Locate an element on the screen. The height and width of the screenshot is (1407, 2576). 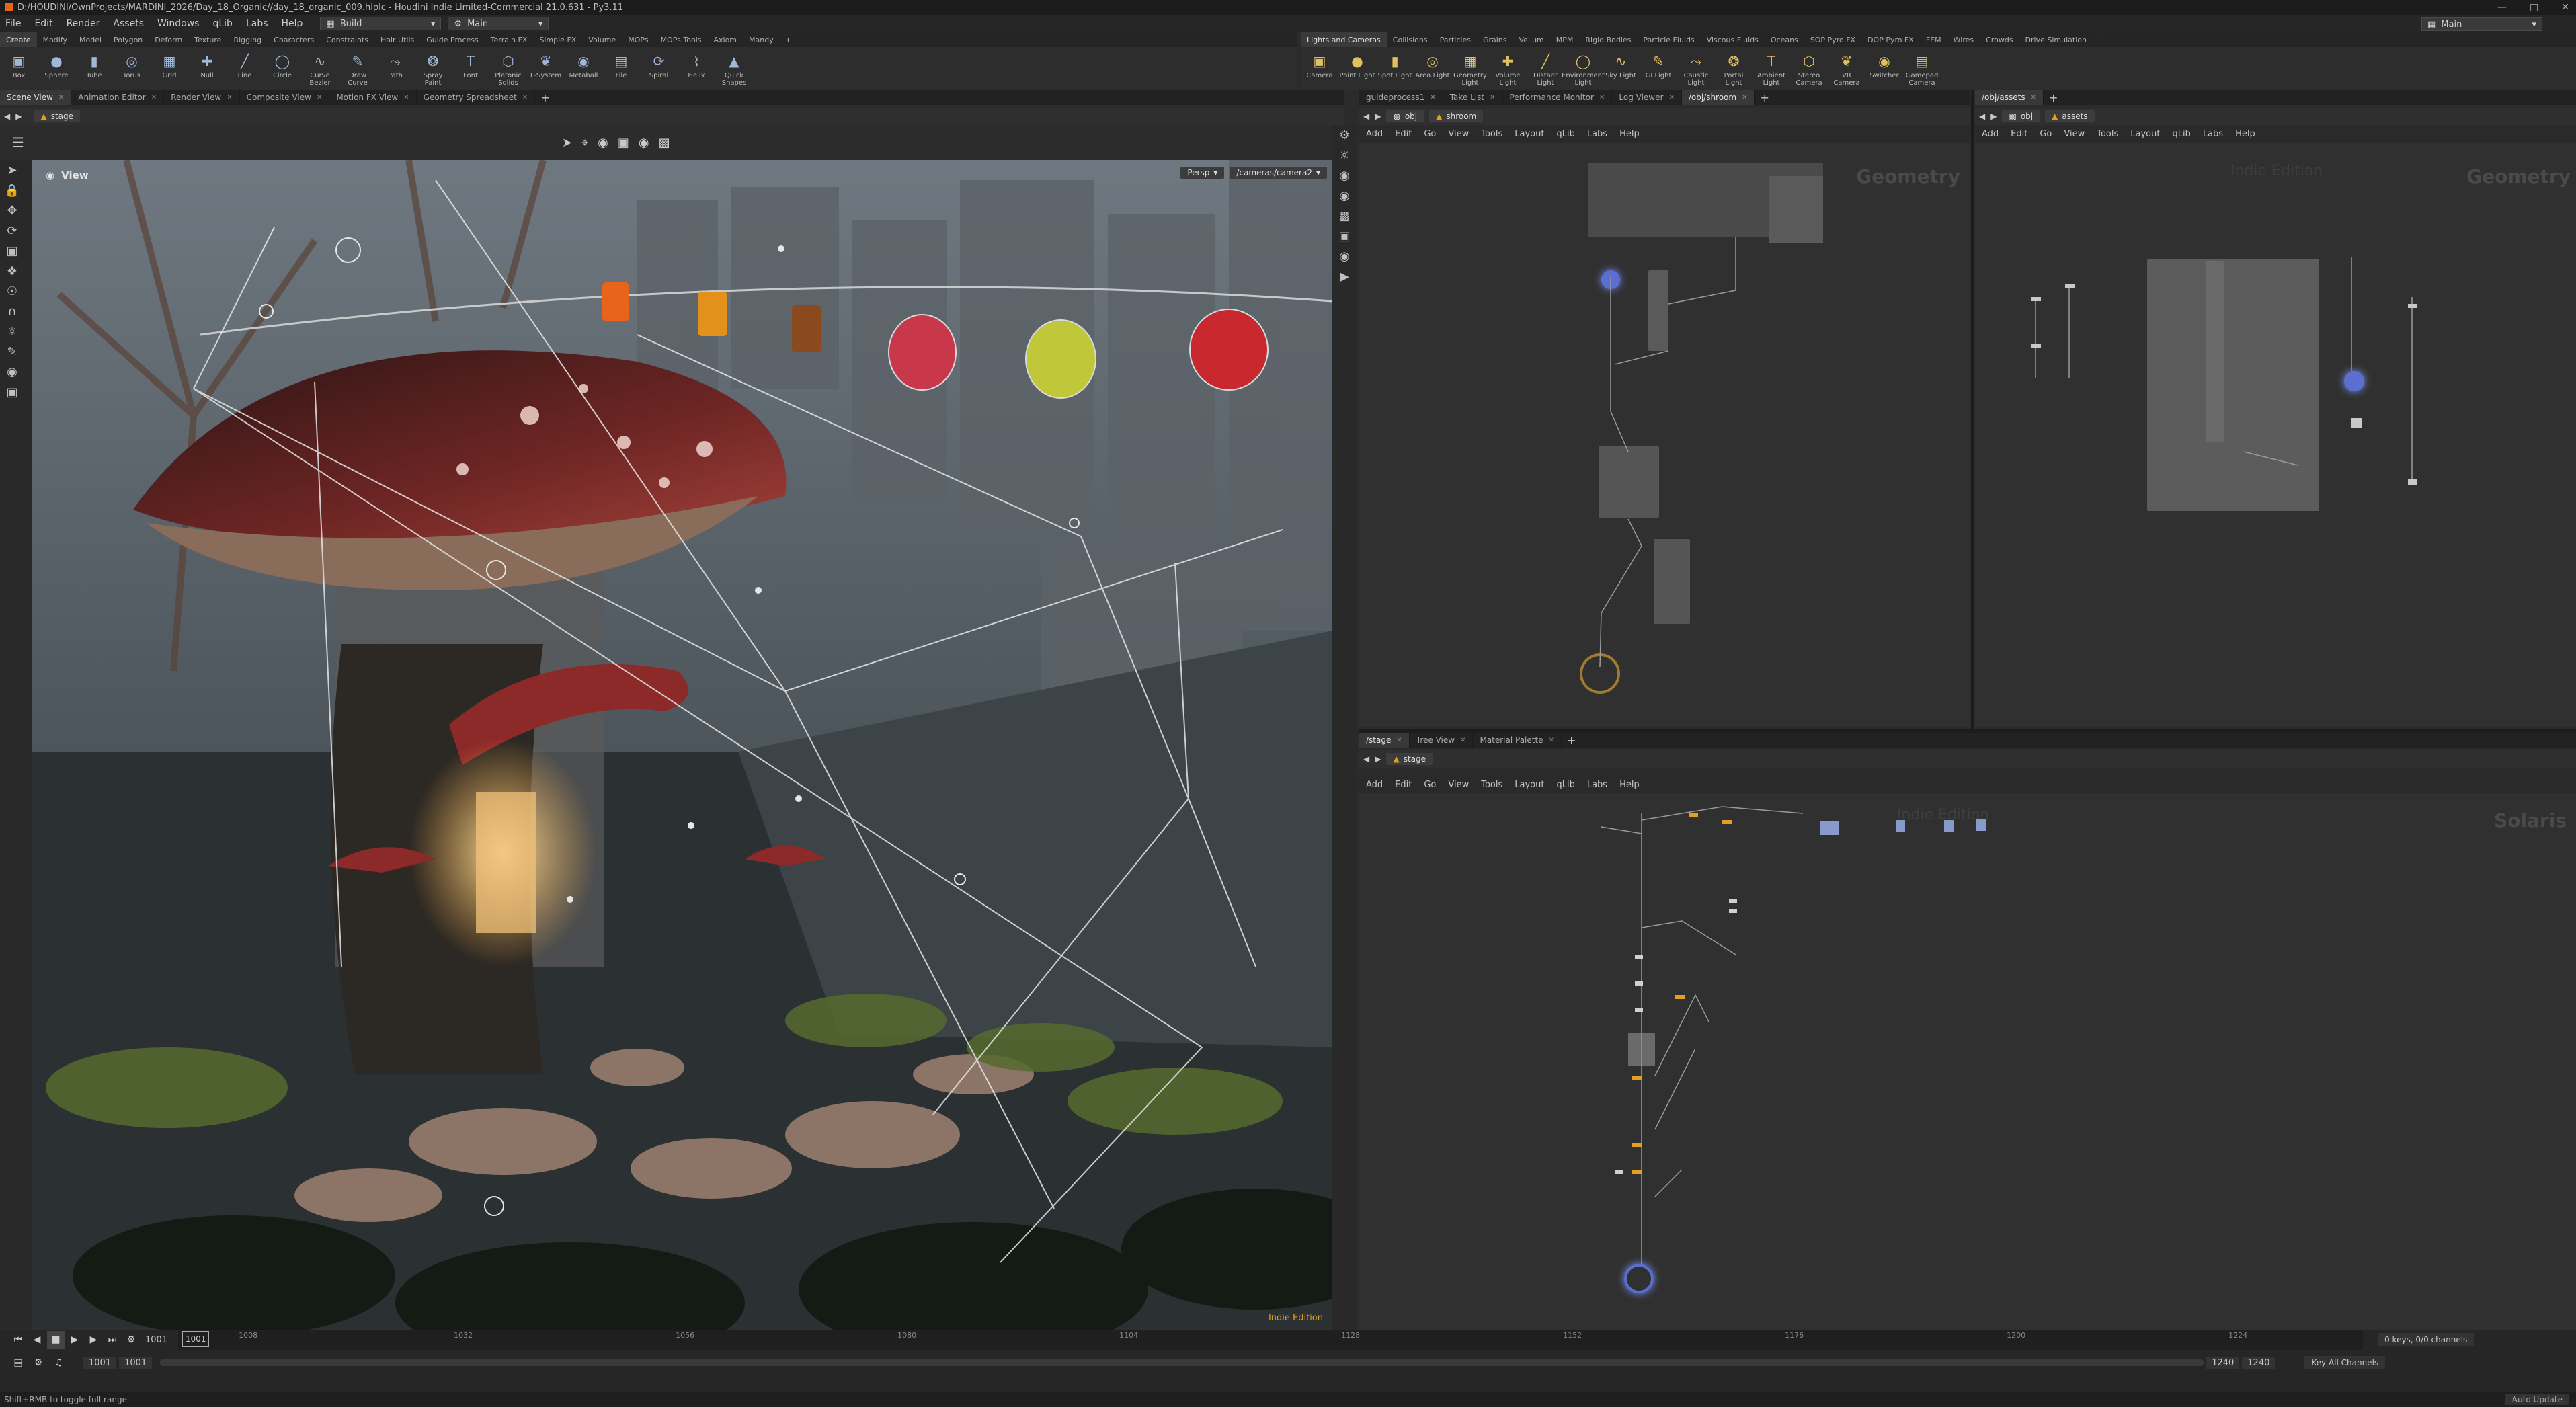
lock-camera-icon: ▩ is located at coordinates (664, 143).